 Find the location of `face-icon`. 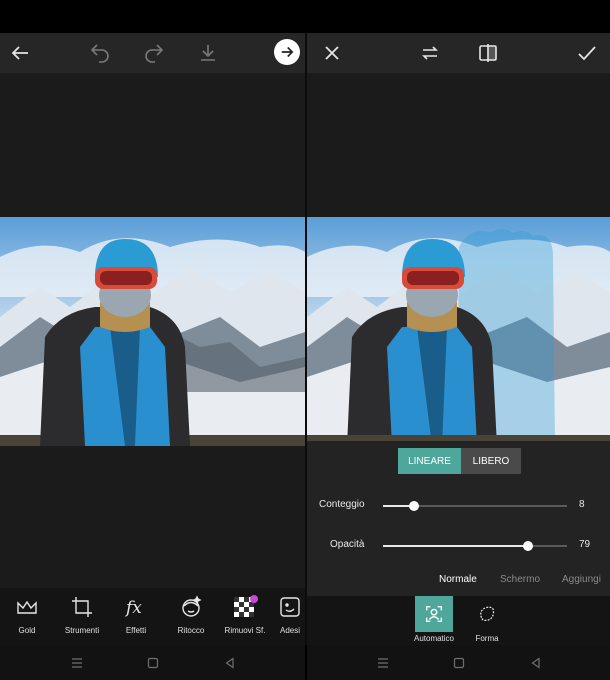

face-icon is located at coordinates (192, 606).